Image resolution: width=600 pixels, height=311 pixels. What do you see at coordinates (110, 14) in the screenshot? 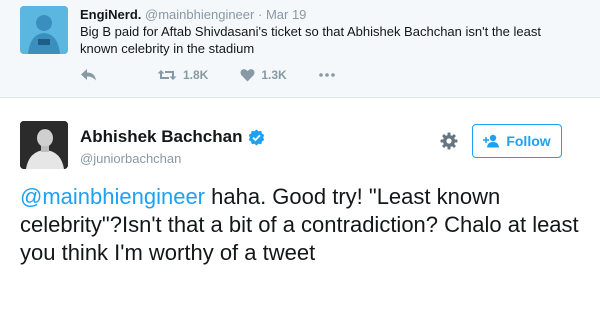
I see `parent-author-name: EngiNerd.` at bounding box center [110, 14].